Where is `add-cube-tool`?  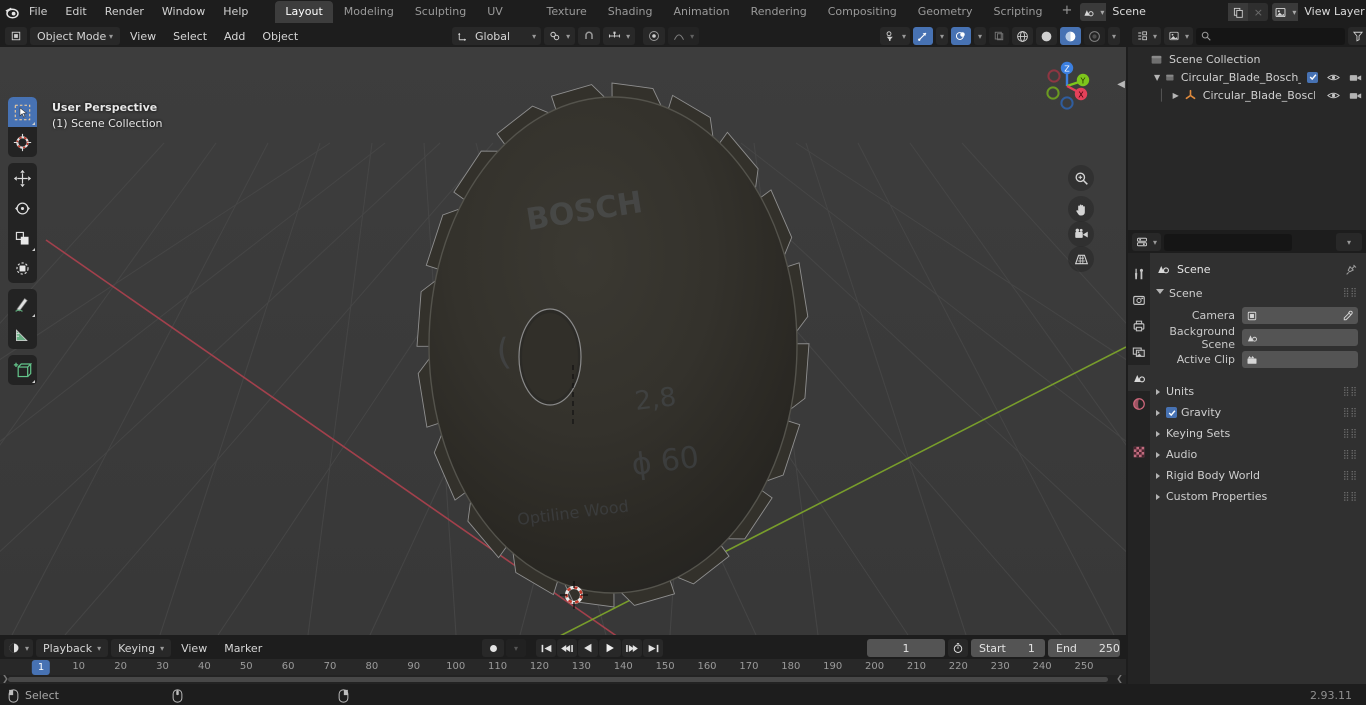
add-cube-tool is located at coordinates (22, 370).